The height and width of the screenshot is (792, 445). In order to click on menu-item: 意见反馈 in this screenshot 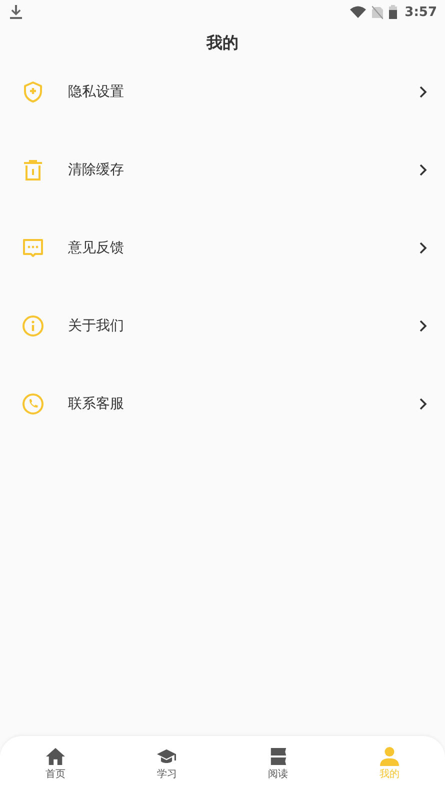, I will do `click(222, 248)`.